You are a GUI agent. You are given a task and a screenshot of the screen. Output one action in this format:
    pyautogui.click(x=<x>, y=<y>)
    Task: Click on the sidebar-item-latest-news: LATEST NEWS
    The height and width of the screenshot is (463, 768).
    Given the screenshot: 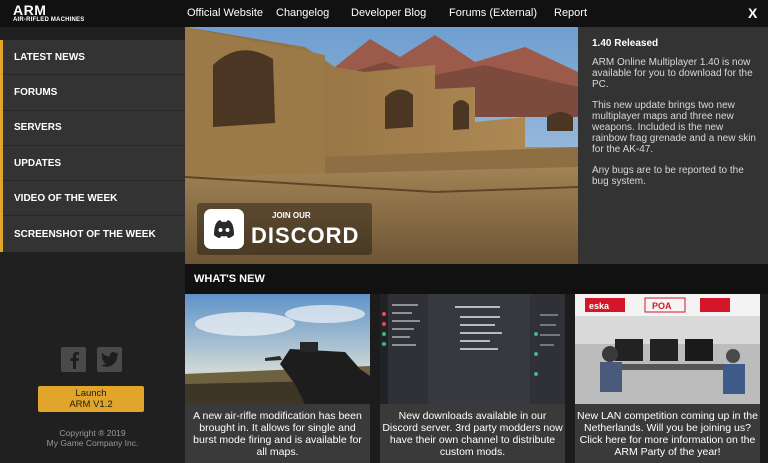 What is the action you would take?
    pyautogui.click(x=94, y=58)
    